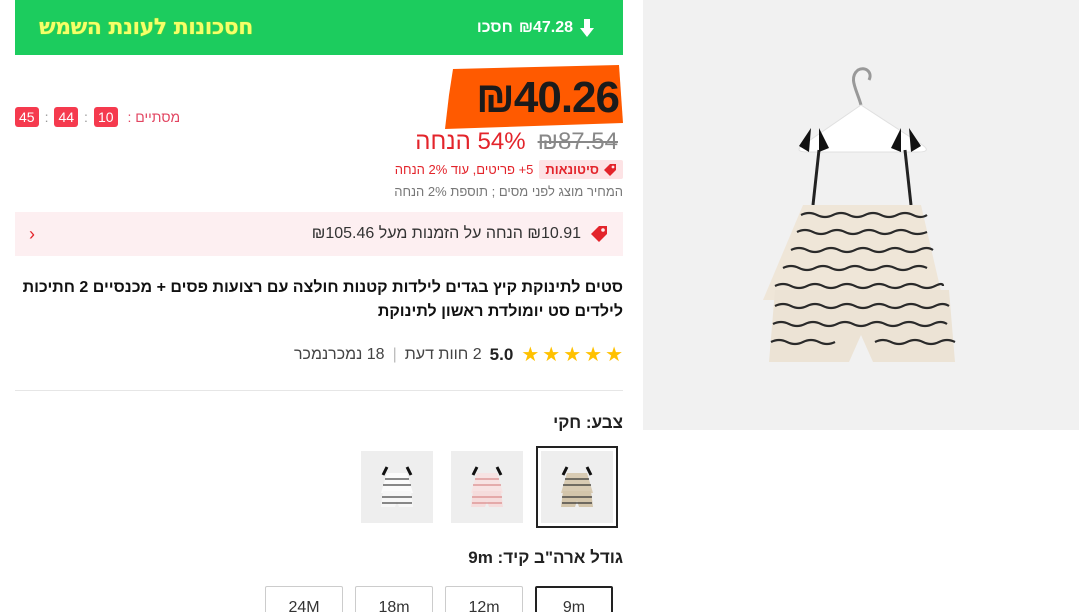 The height and width of the screenshot is (612, 1082). What do you see at coordinates (508, 191) in the screenshot?
I see `tax-note: המחיר מוצג לפני מסים ; תוספת 2% הנחה` at bounding box center [508, 191].